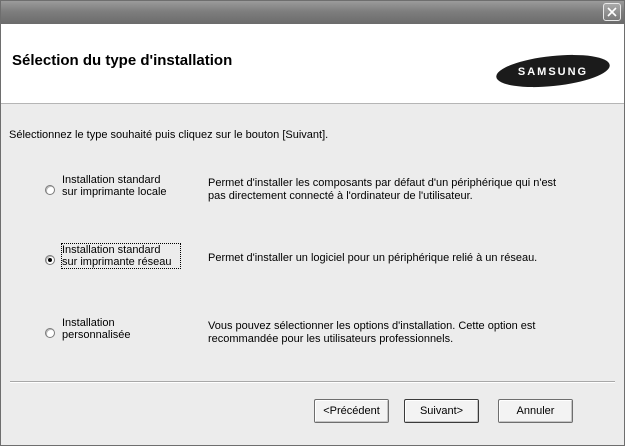 This screenshot has width=625, height=446. What do you see at coordinates (117, 262) in the screenshot?
I see `option-label-line: sur imprimante réseau` at bounding box center [117, 262].